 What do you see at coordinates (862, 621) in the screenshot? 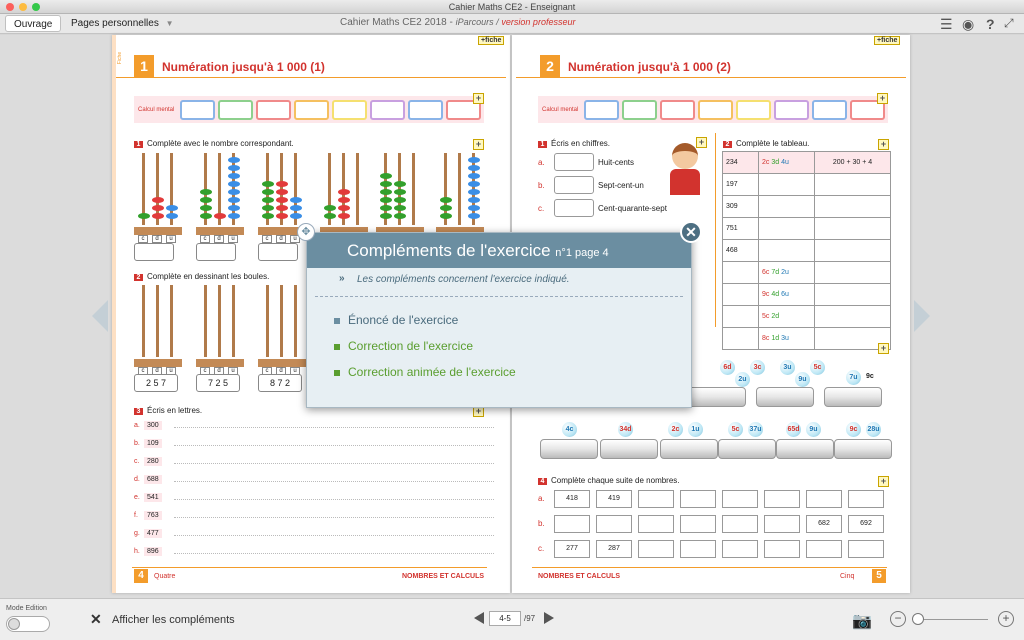
I see `camera-icon: 📷` at bounding box center [862, 621].